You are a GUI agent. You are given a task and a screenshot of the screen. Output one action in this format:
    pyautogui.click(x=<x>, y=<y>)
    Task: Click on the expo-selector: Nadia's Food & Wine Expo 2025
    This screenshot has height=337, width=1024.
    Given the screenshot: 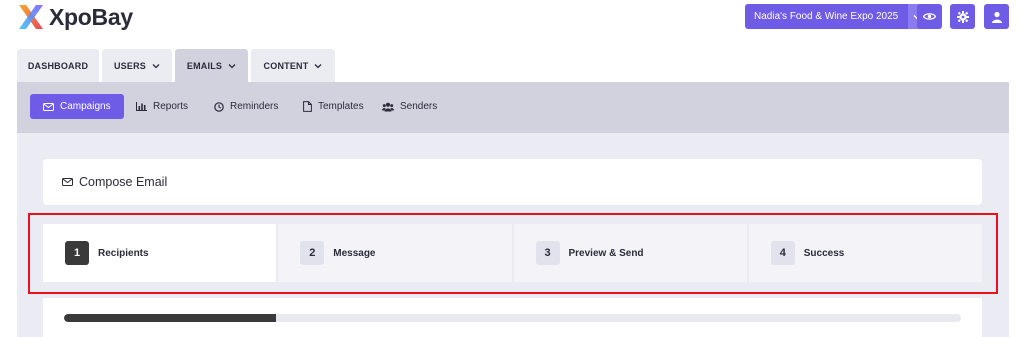 What is the action you would take?
    pyautogui.click(x=836, y=16)
    